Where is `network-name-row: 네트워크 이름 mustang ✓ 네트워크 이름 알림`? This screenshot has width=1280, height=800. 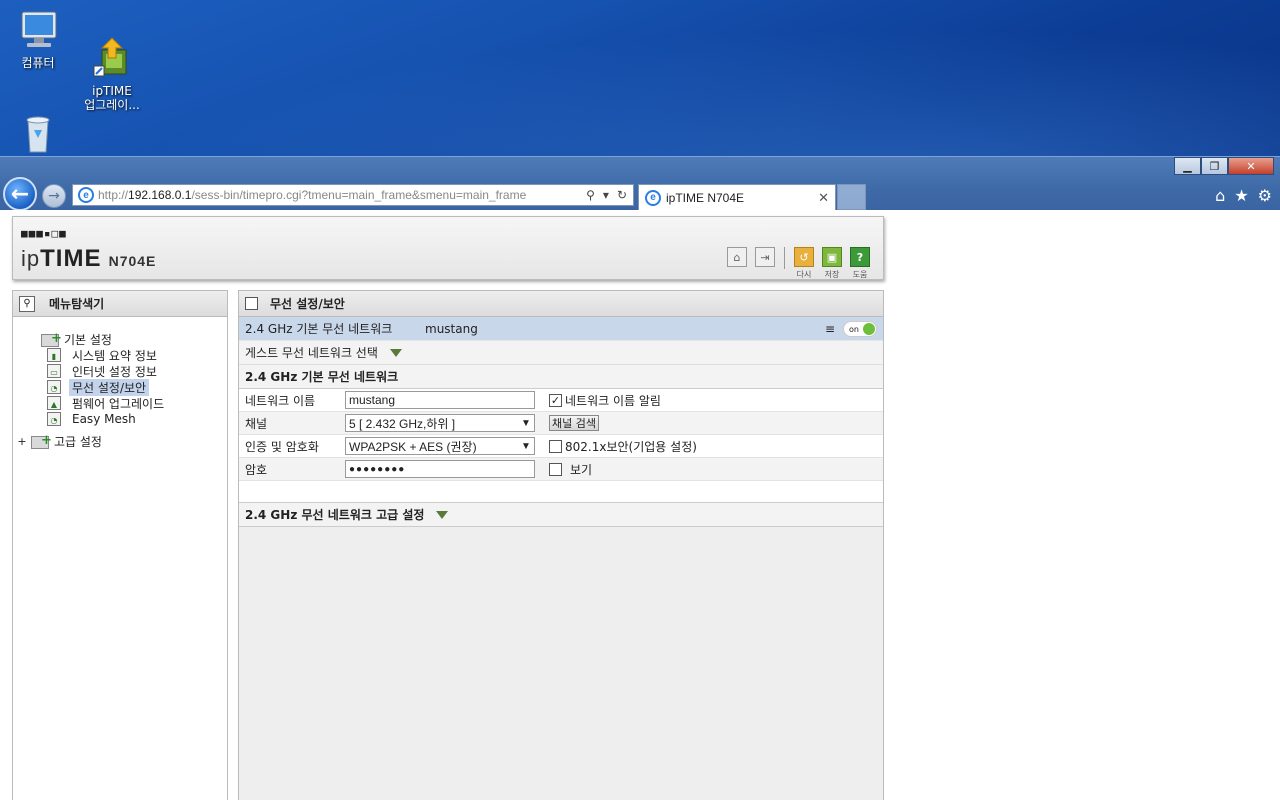
network-name-row: 네트워크 이름 mustang ✓ 네트워크 이름 알림 is located at coordinates (561, 400).